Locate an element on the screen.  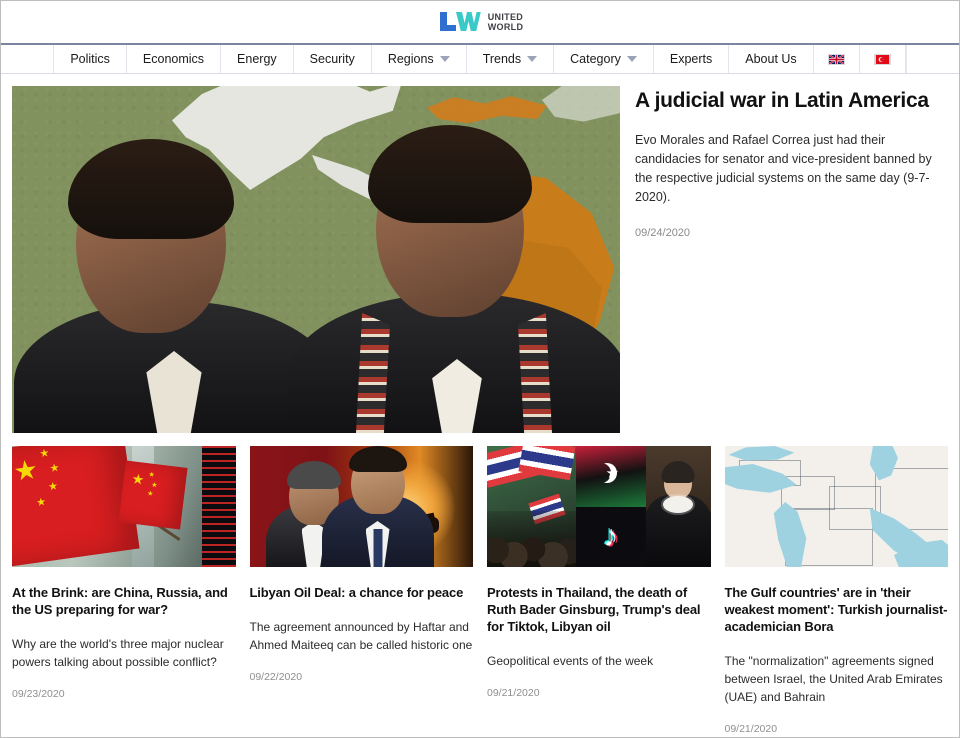
collage-panel-libya-flag: ★ is located at coordinates (611, 476).